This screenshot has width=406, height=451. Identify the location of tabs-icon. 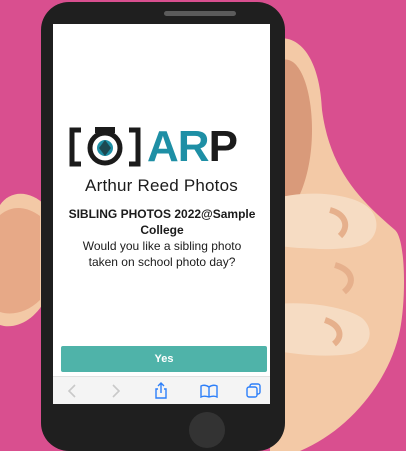
(254, 391).